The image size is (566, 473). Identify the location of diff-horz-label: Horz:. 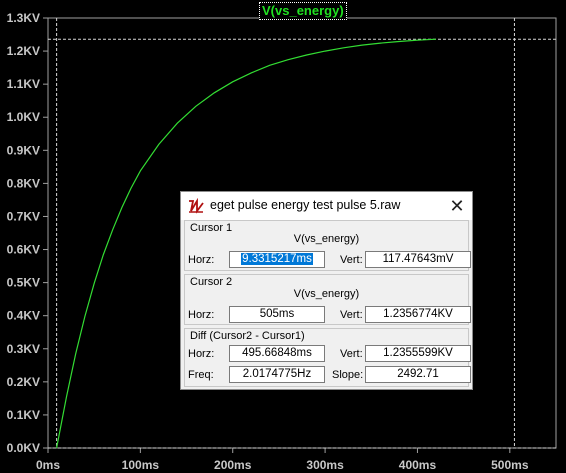
(201, 354).